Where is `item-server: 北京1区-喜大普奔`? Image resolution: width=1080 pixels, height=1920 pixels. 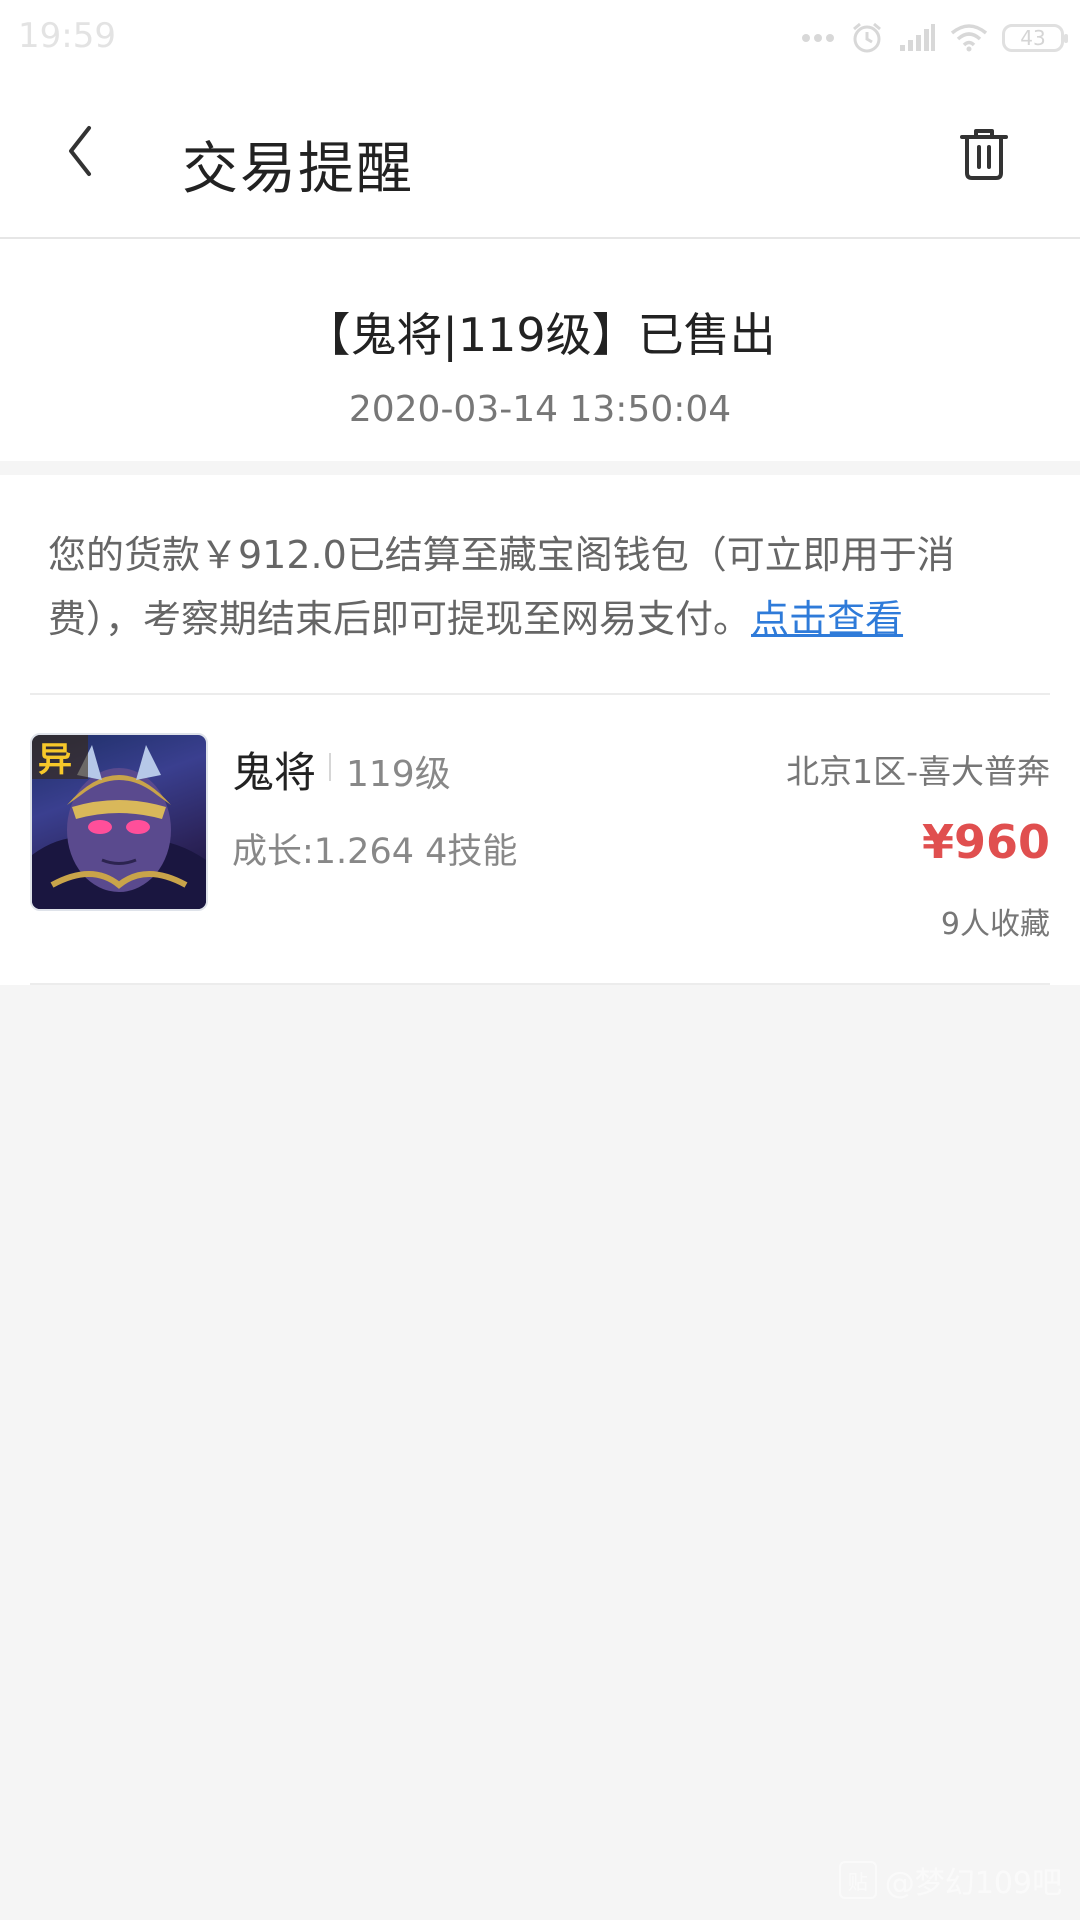
item-server: 北京1区-喜大普奔 is located at coordinates (918, 771).